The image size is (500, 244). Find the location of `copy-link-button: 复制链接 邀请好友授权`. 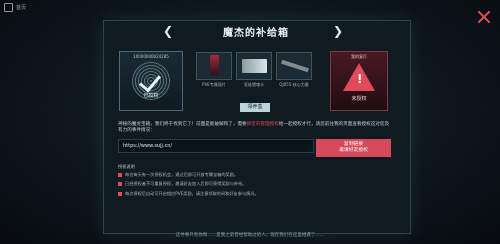

copy-link-button: 复制链接 邀请好友授权 is located at coordinates (353, 148).